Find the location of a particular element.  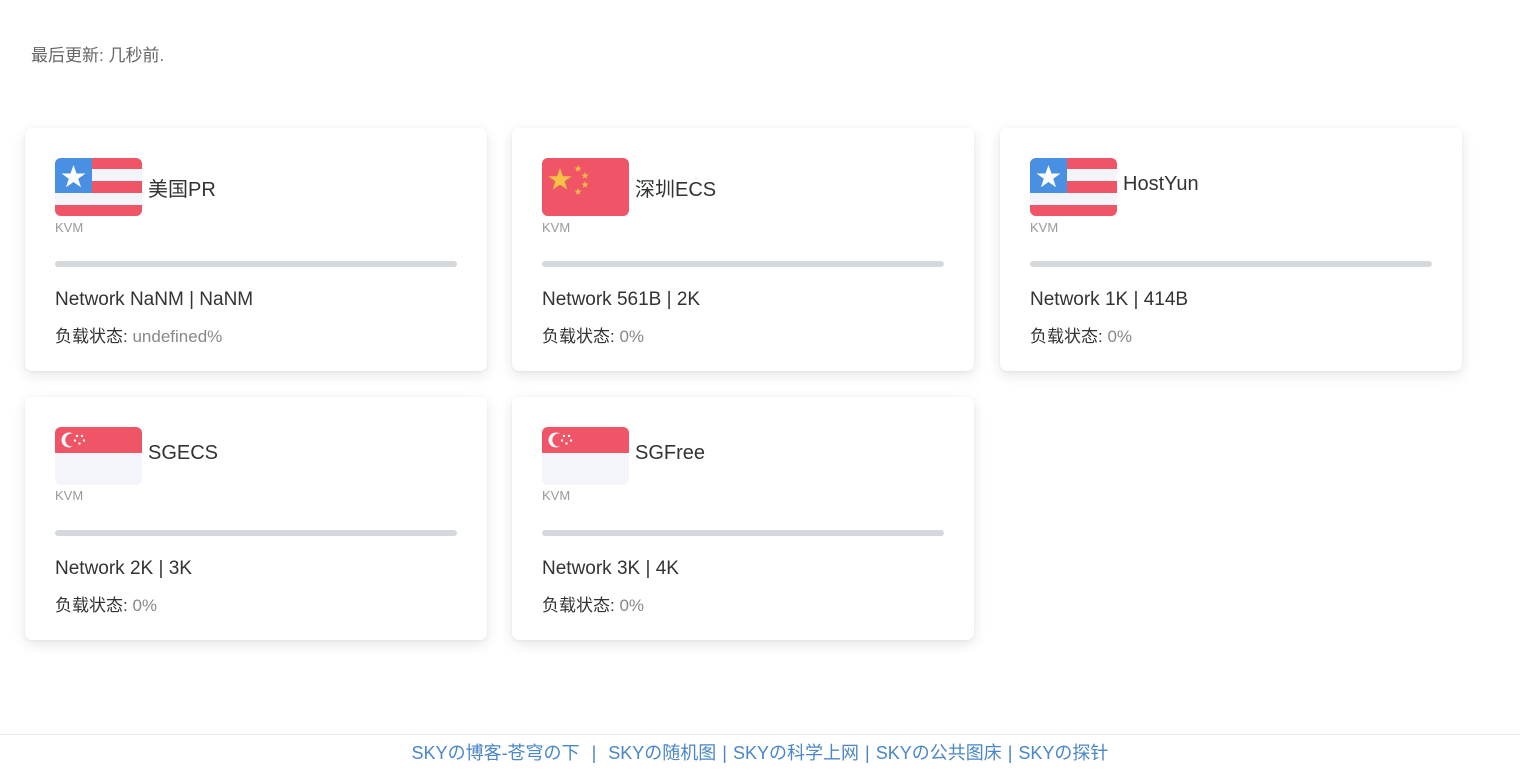

server-name: 深圳ECS is located at coordinates (676, 190).